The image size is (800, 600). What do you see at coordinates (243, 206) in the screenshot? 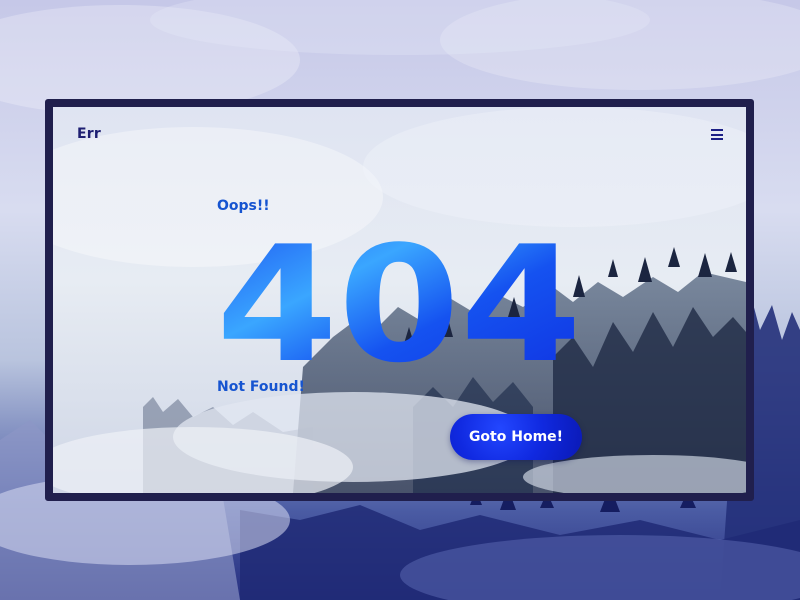
I see `oops-heading: Oops!!` at bounding box center [243, 206].